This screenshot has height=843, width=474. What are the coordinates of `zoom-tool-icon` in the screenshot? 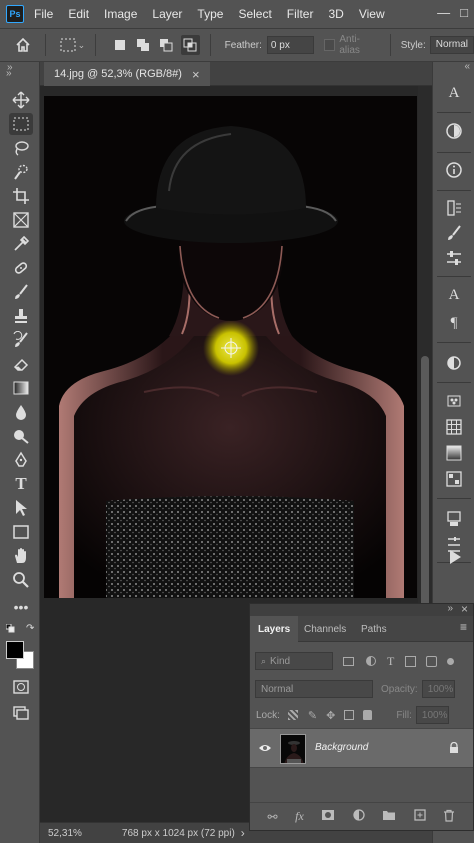 It's located at (21, 580).